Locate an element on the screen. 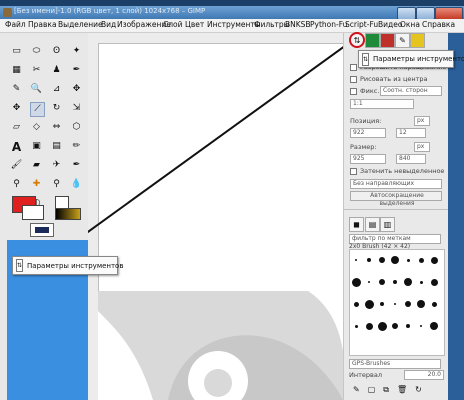 This screenshot has height=400, width=464. gradient-preview is located at coordinates (68, 214).